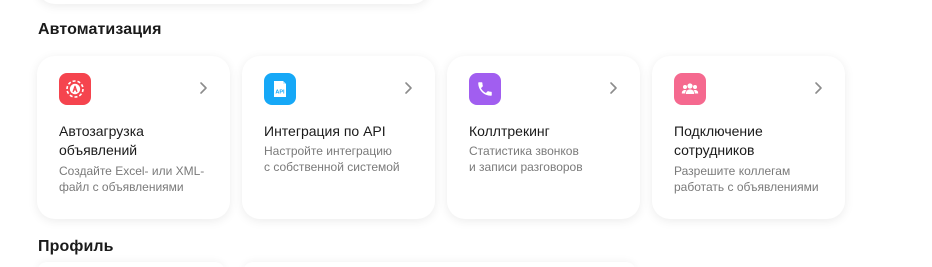 The image size is (932, 267). I want to click on api-icon: API, so click(280, 89).